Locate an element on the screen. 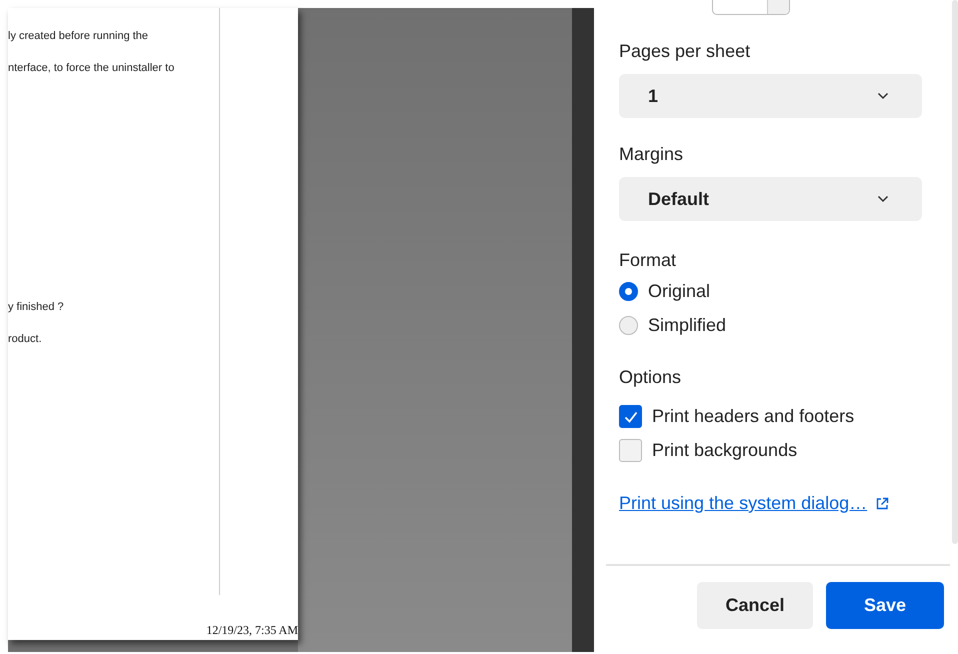 This screenshot has height=654, width=958. checkbox-label: Print headers and footers is located at coordinates (753, 416).